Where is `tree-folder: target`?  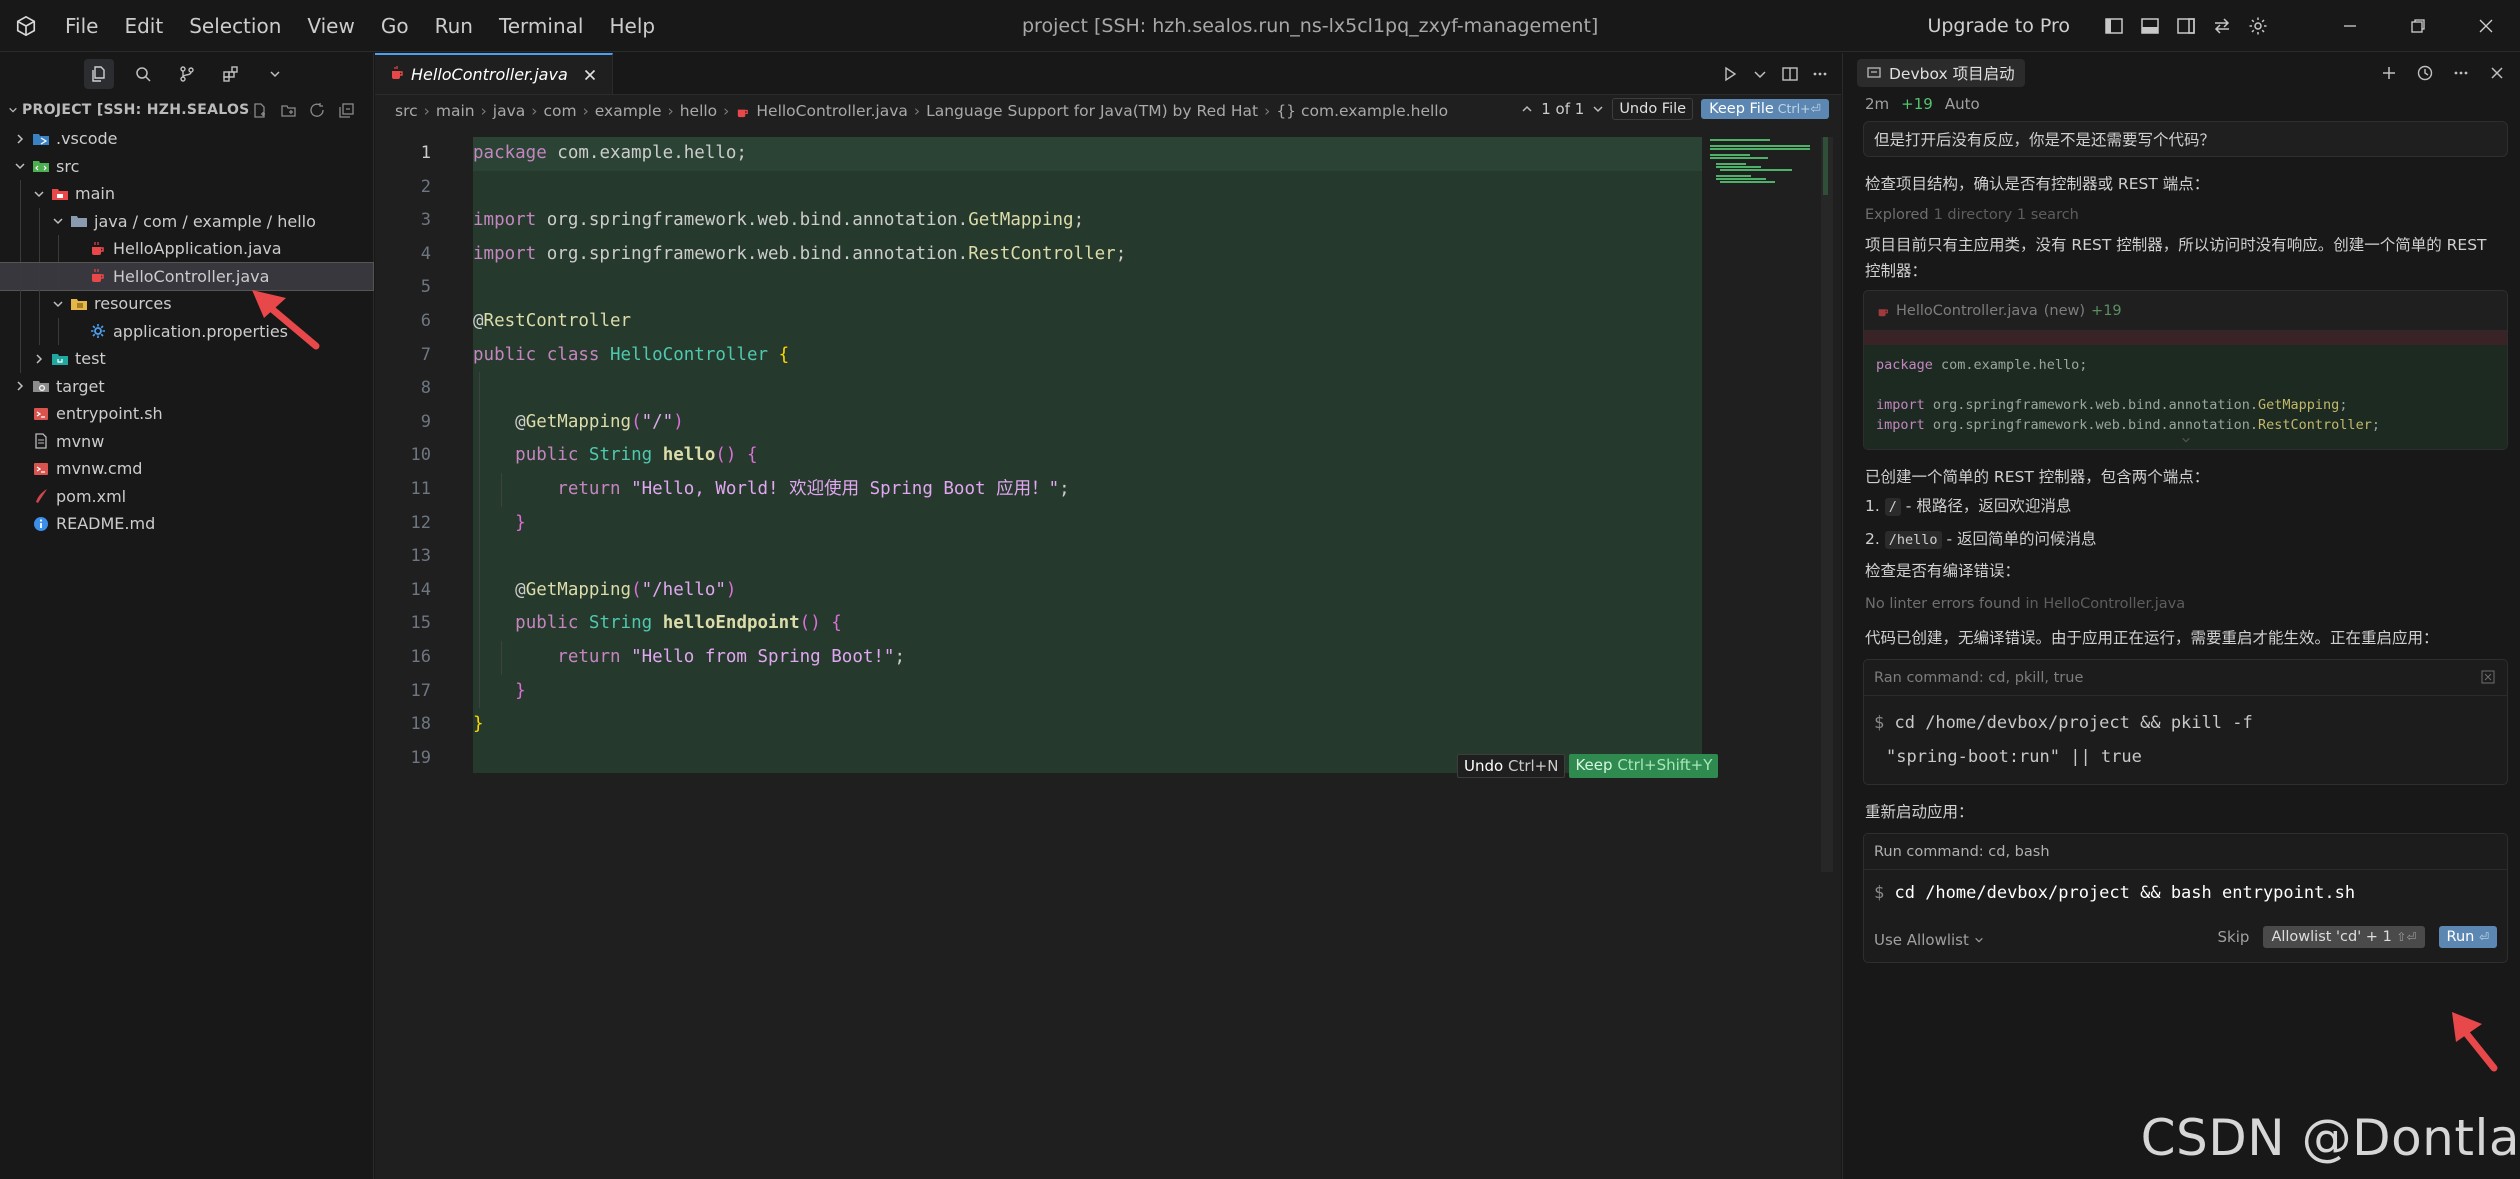 tree-folder: target is located at coordinates (186, 387).